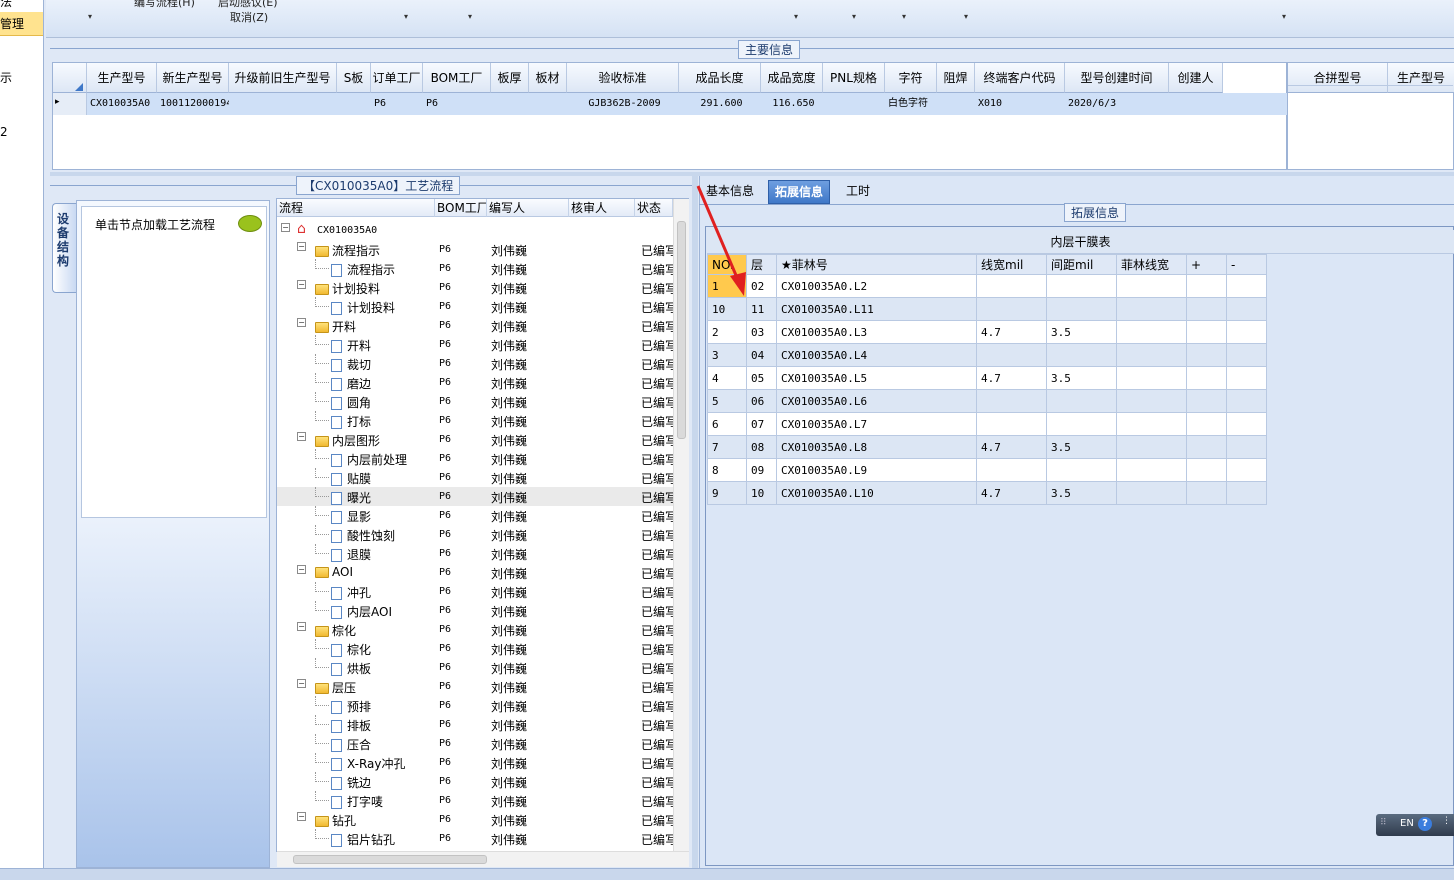  I want to click on column-header: 状态, so click(654, 208).